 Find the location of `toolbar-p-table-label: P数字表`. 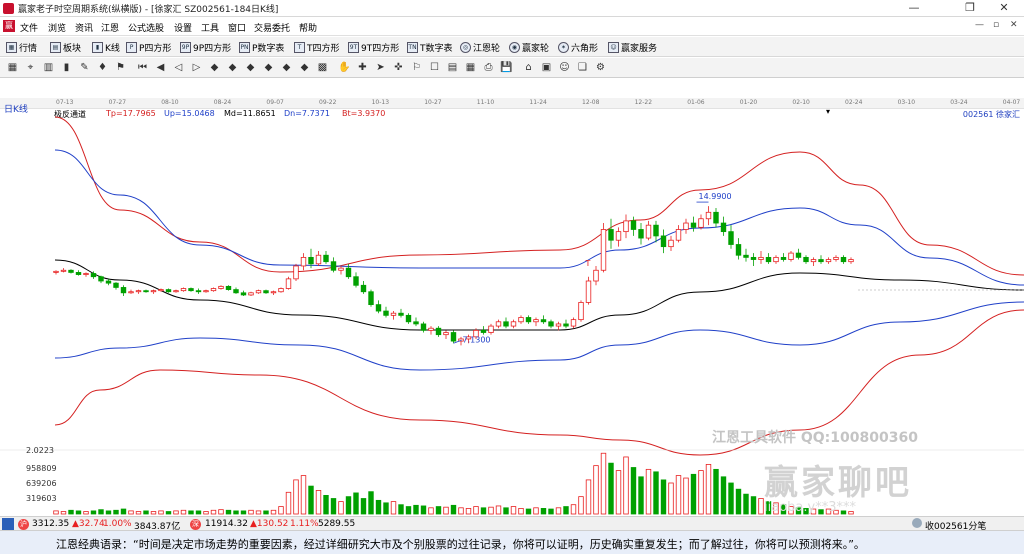

toolbar-p-table-label: P数字表 is located at coordinates (268, 48).